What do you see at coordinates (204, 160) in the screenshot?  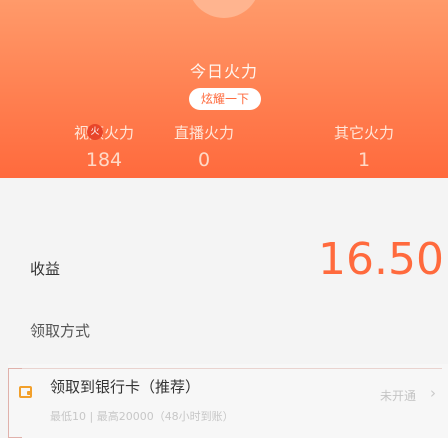 I see `stat-value: 0` at bounding box center [204, 160].